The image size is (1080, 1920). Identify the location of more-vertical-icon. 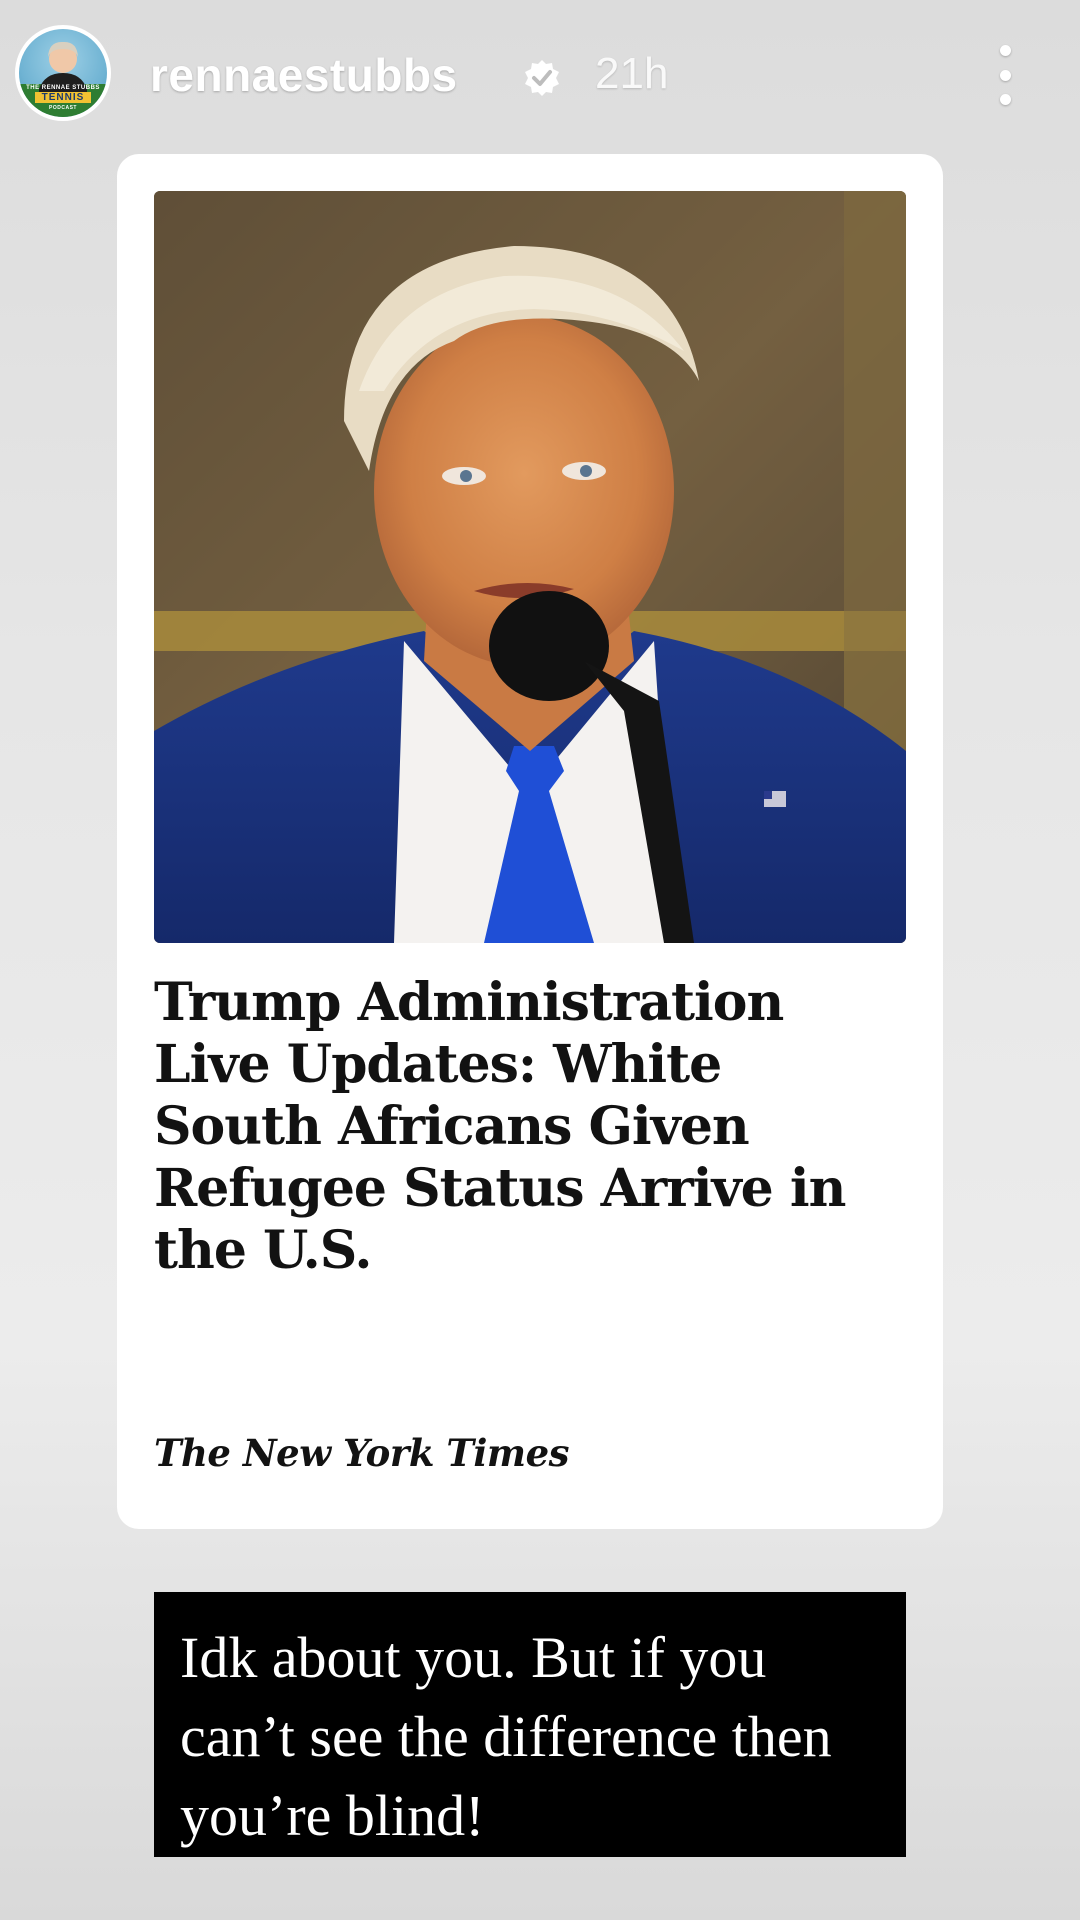
(1005, 75).